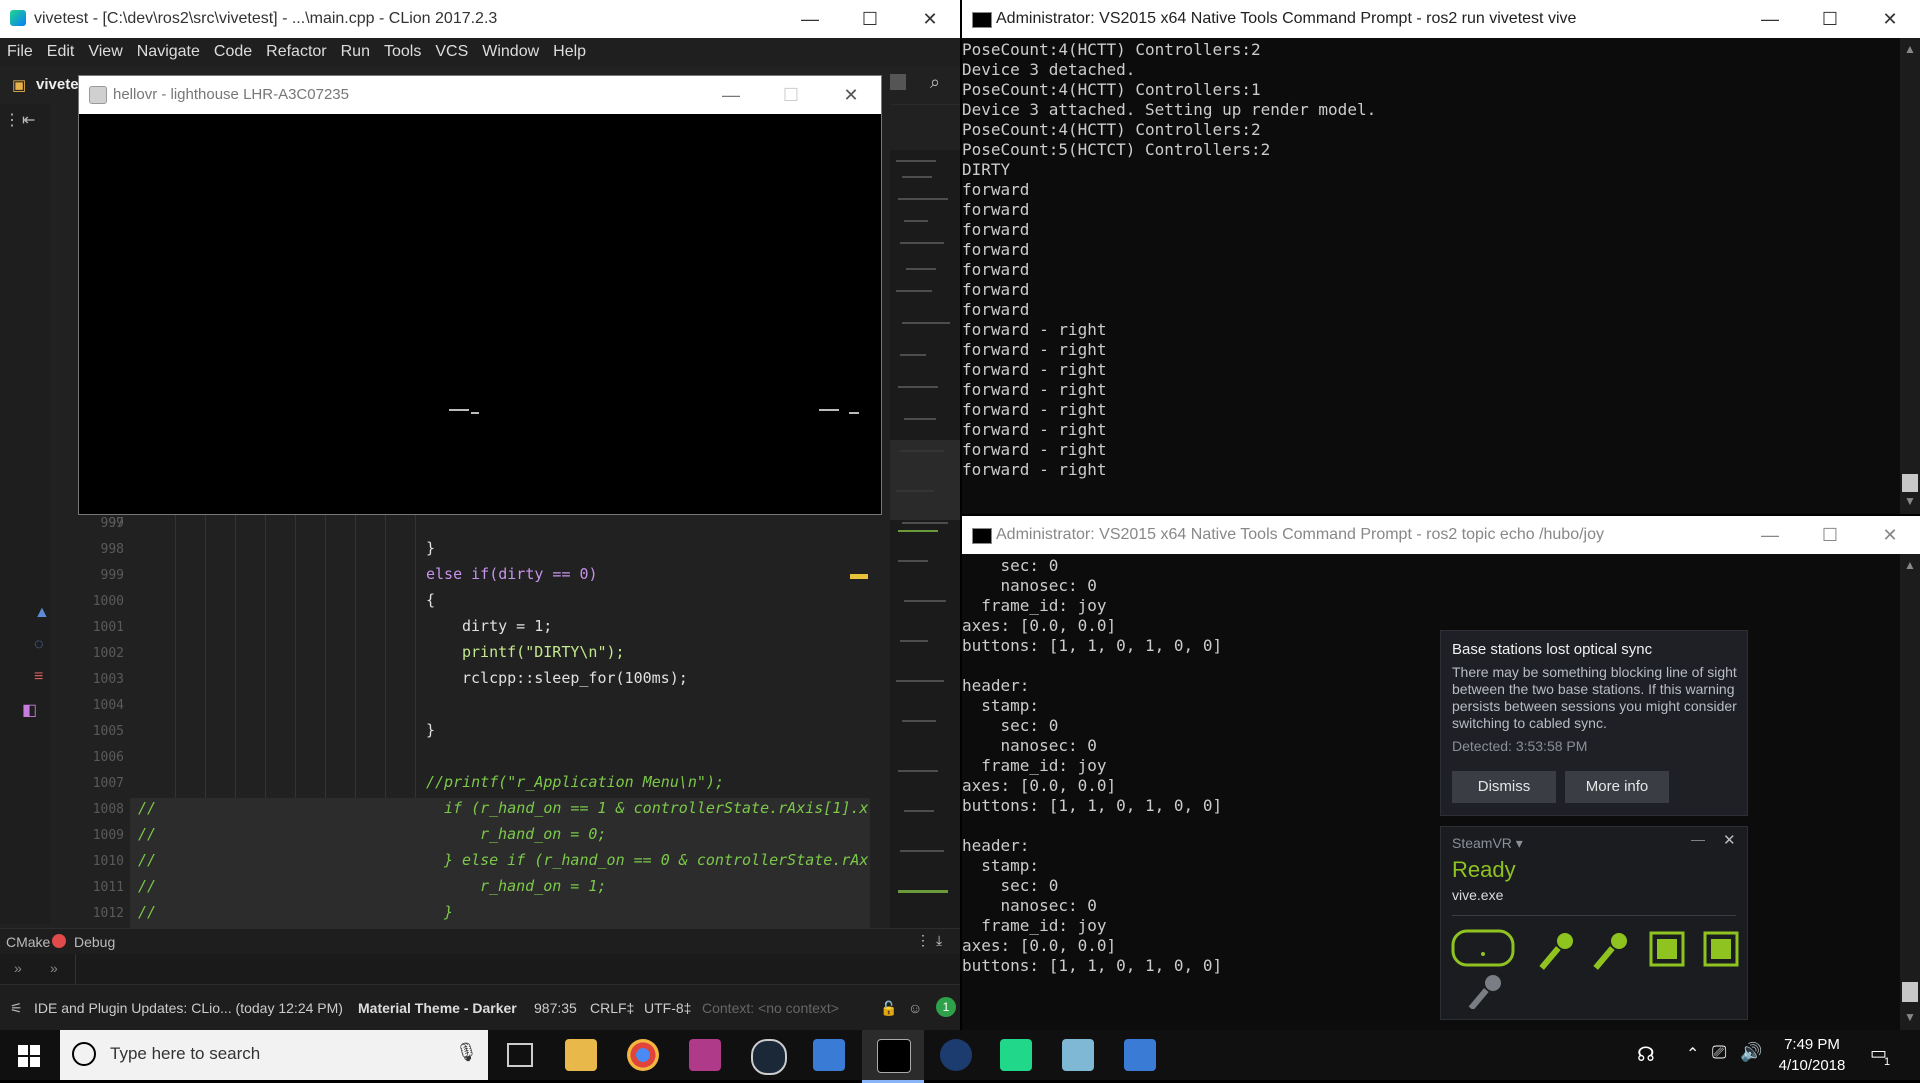 The width and height of the screenshot is (1920, 1083). I want to click on menu-help: Help, so click(569, 49).